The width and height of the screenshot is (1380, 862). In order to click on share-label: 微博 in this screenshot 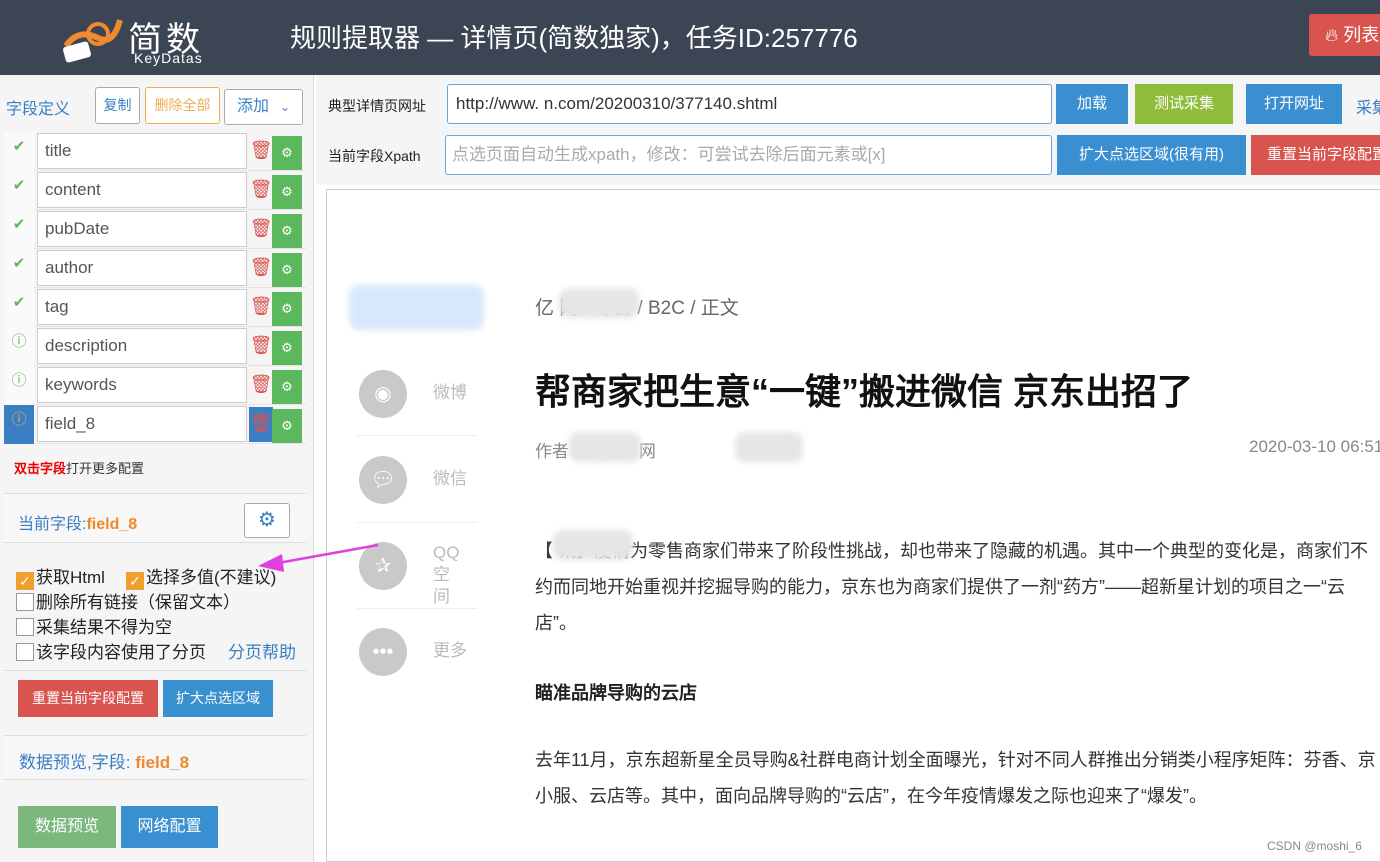, I will do `click(450, 392)`.